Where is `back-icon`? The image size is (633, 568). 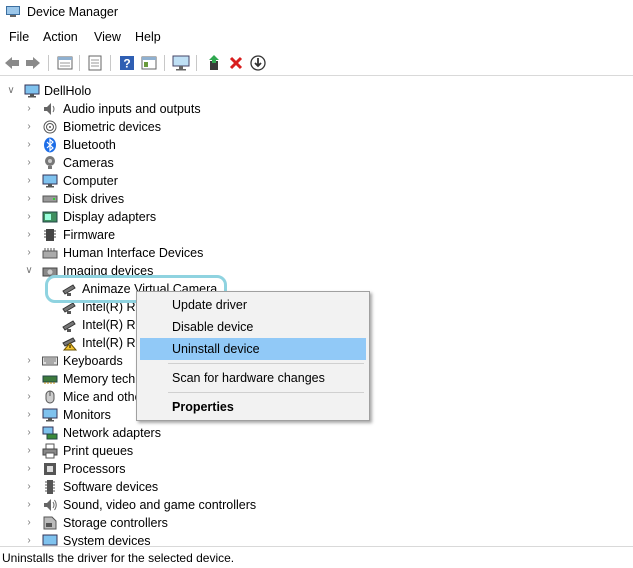
back-icon is located at coordinates (12, 63).